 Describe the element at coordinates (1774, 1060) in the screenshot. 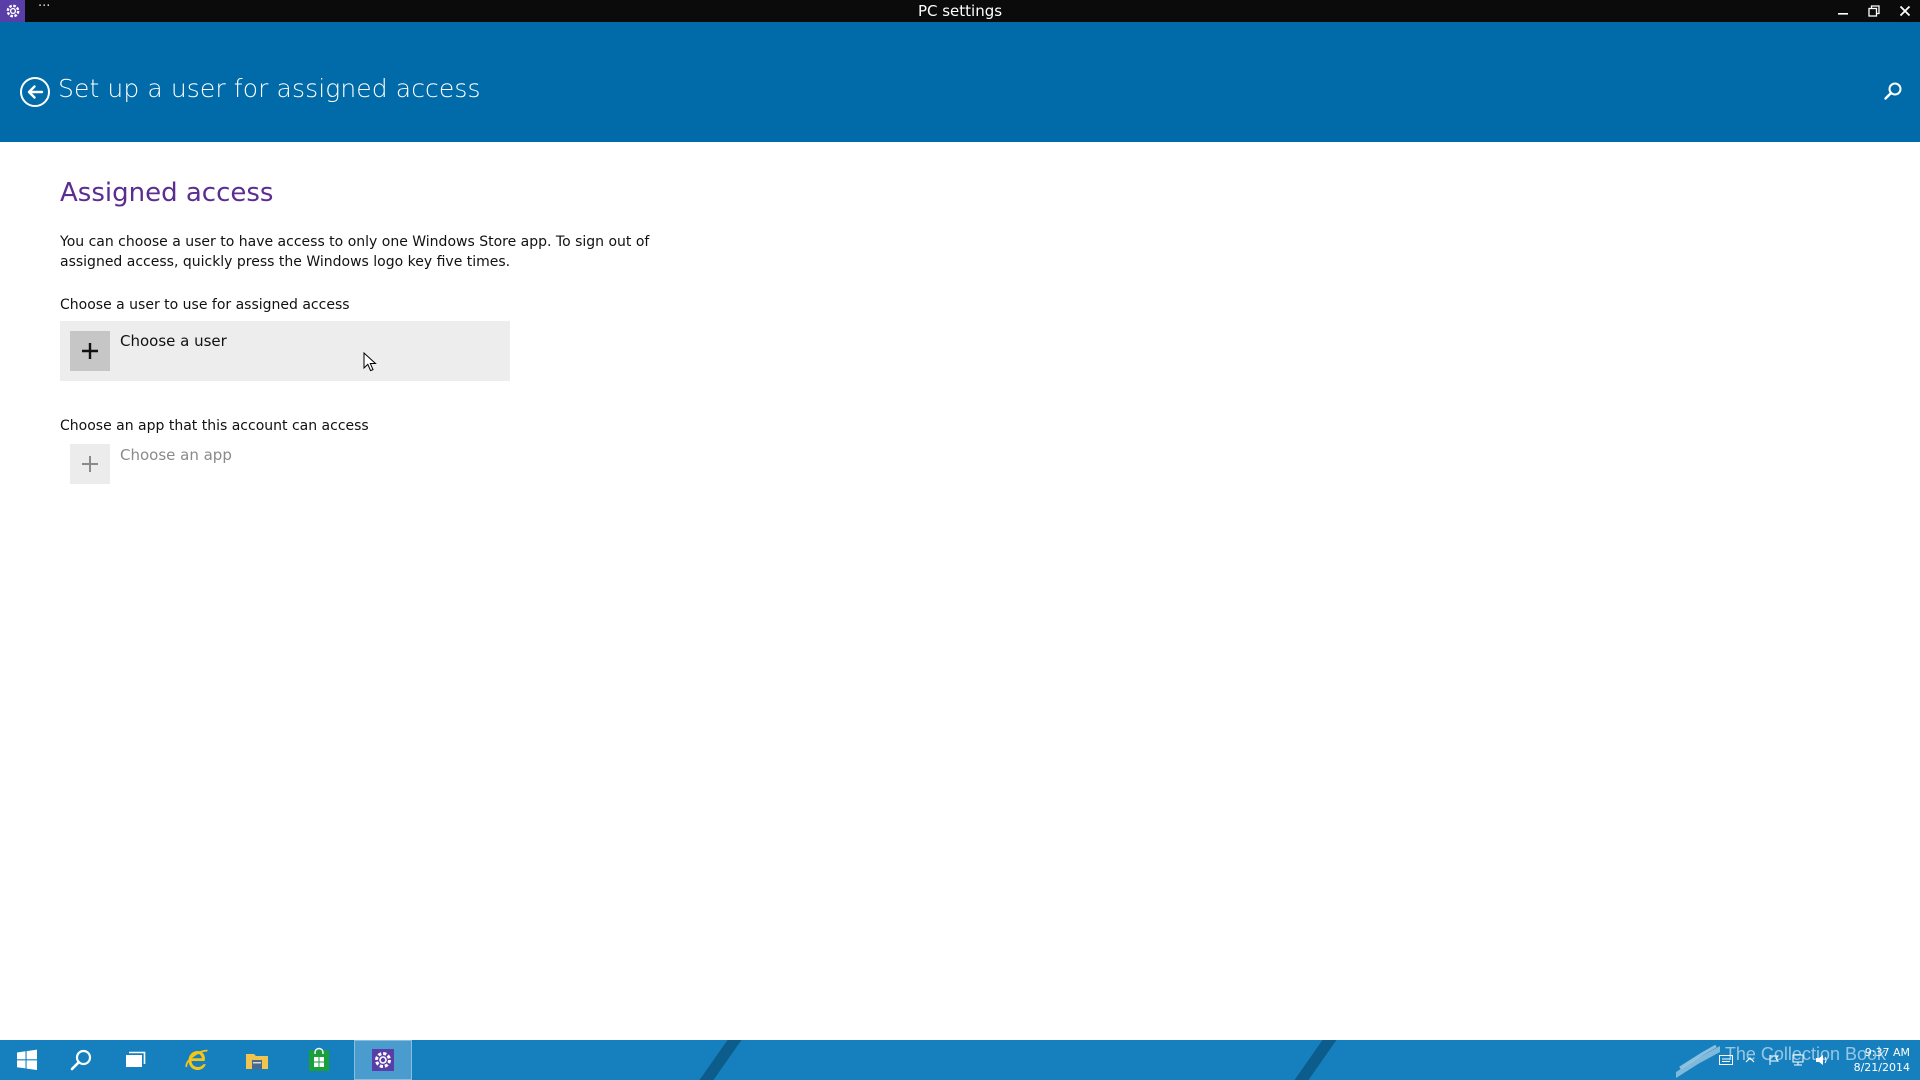

I see `action-center-flag-icon` at that location.